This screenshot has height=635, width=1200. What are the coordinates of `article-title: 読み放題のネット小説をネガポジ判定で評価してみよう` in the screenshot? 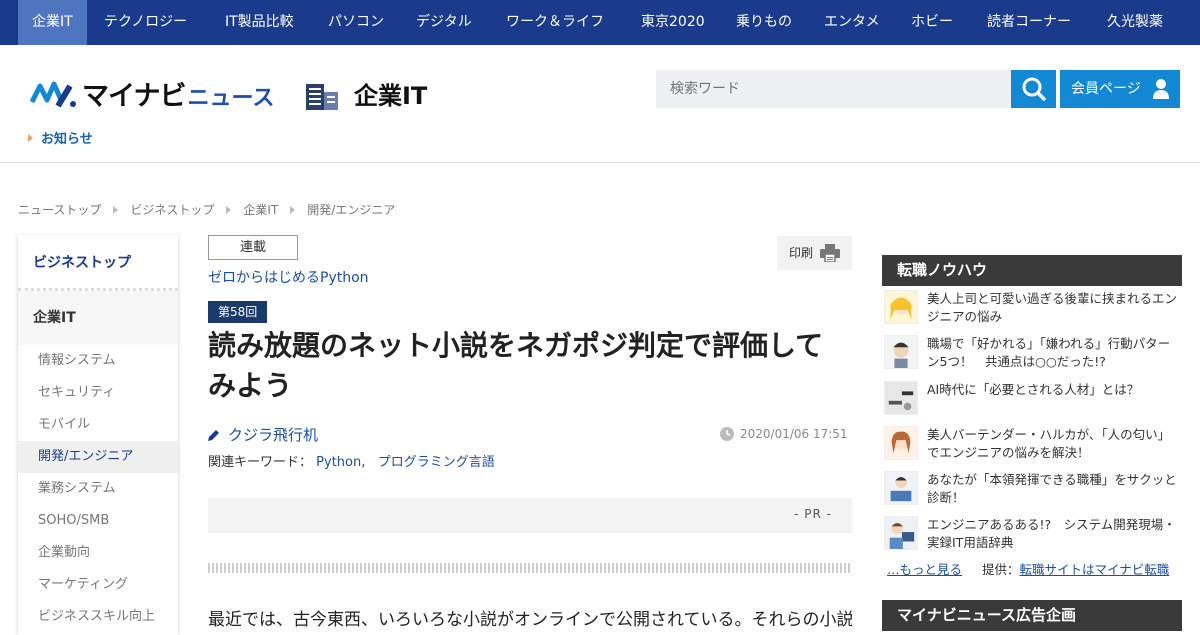 It's located at (516, 365).